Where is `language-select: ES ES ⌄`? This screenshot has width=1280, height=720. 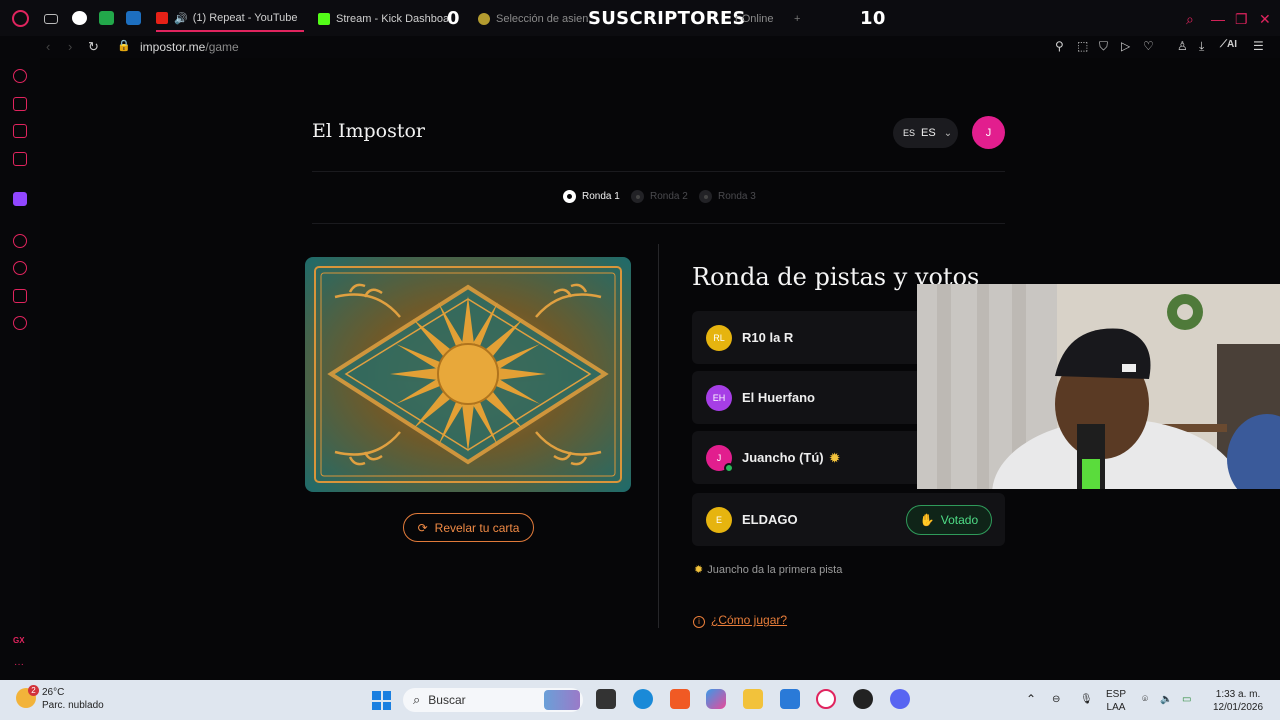
language-select: ES ES ⌄ is located at coordinates (925, 133).